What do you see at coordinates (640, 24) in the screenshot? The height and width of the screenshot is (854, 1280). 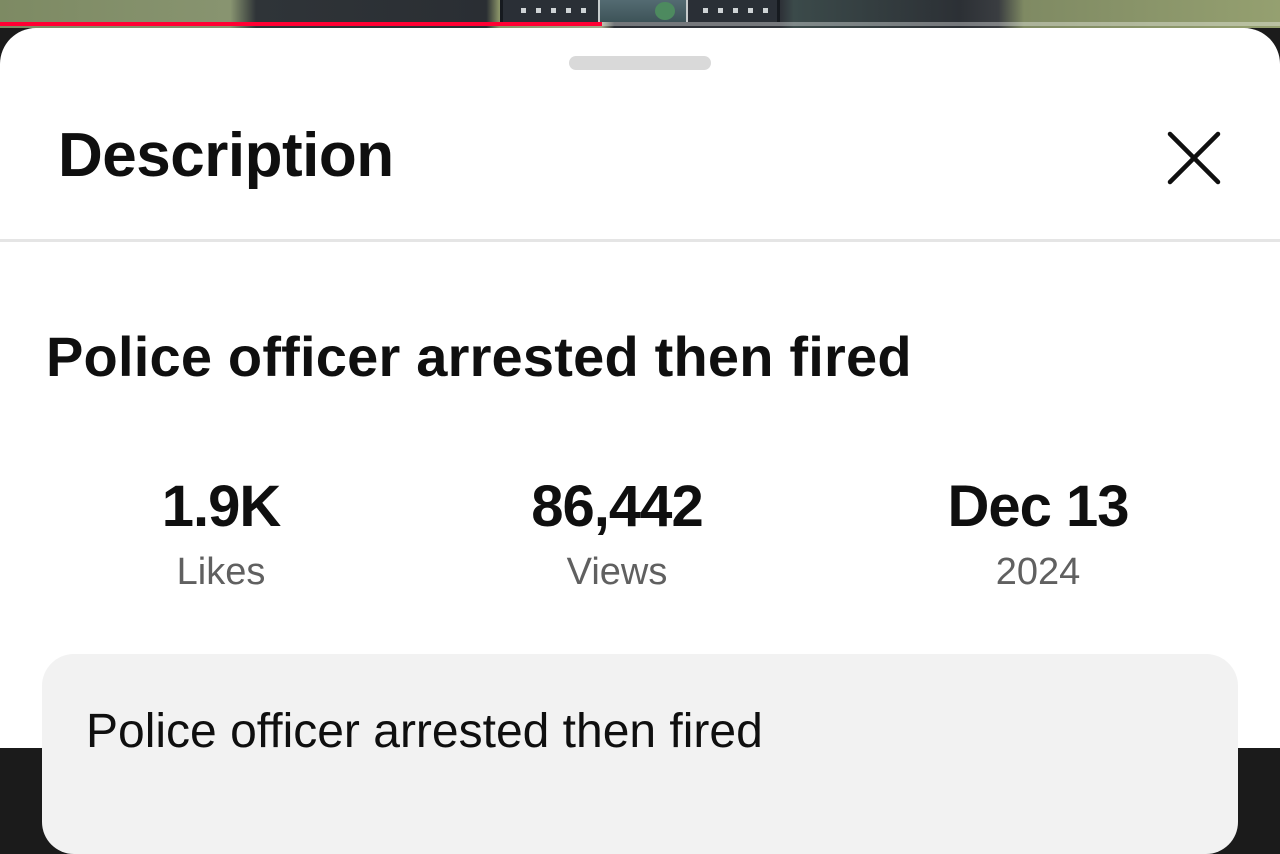 I see `video-progress-bar` at bounding box center [640, 24].